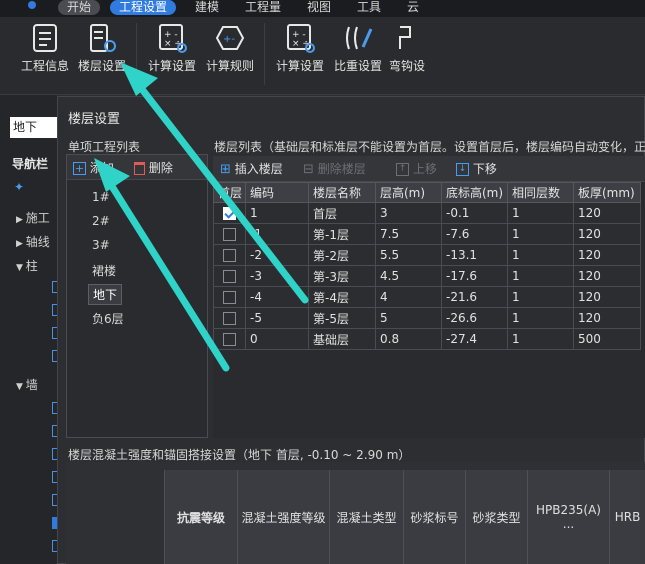 The height and width of the screenshot is (564, 645). What do you see at coordinates (27, 265) in the screenshot?
I see `tree-item-column: ▼ 柱` at bounding box center [27, 265].